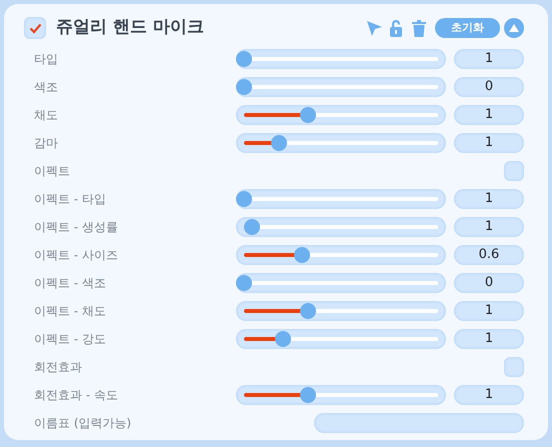  What do you see at coordinates (76, 395) in the screenshot?
I see `row-label: 회전효과 - 속도` at bounding box center [76, 395].